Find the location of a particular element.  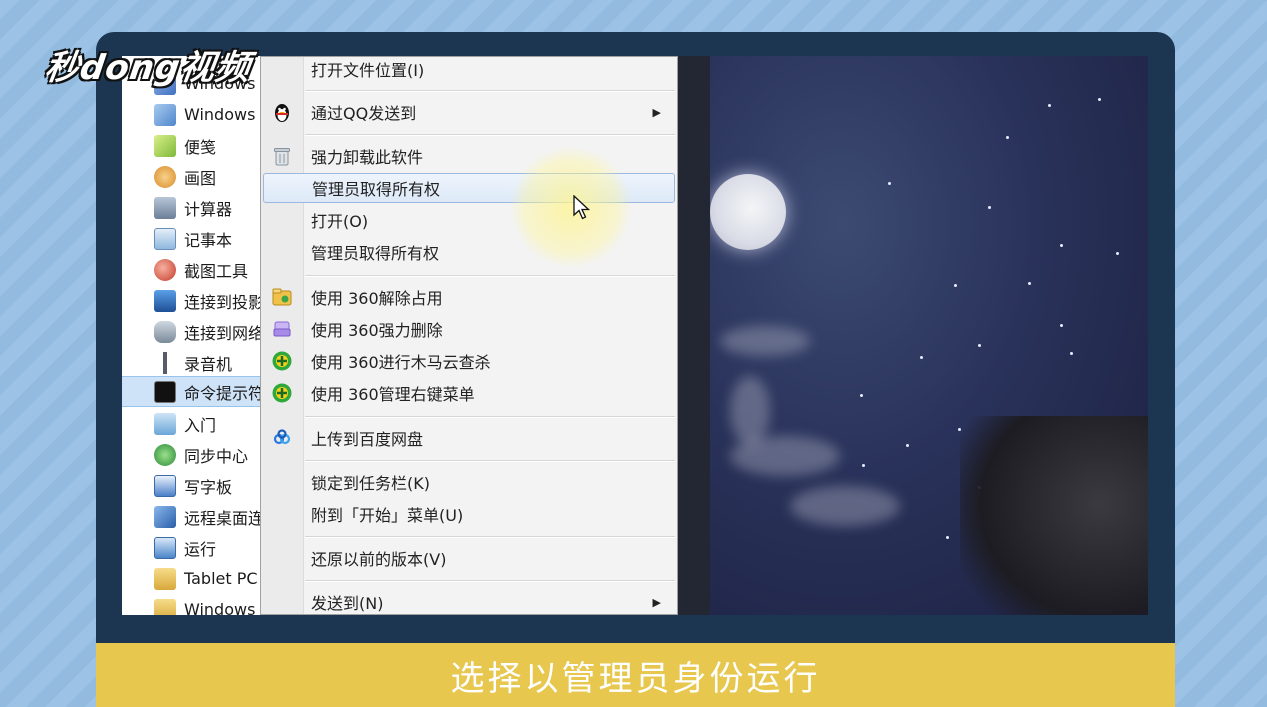

menu-item-label: 上传到百度网盘 is located at coordinates (367, 439).